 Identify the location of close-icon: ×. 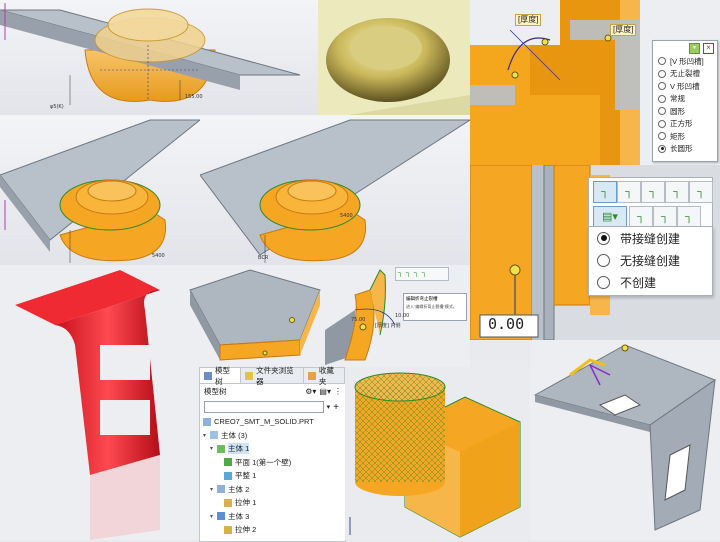
(708, 48).